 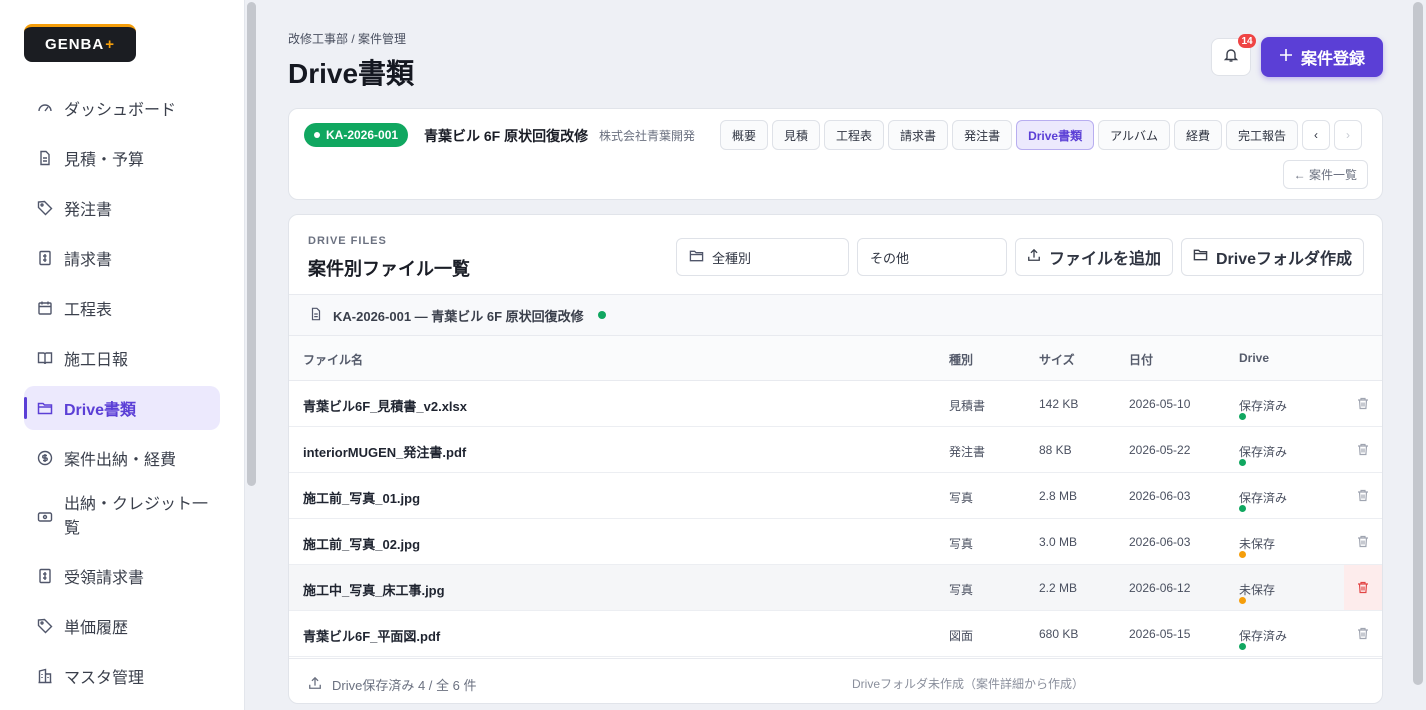 What do you see at coordinates (1325, 174) in the screenshot?
I see `back-to-projects-button: ← 案件一覧` at bounding box center [1325, 174].